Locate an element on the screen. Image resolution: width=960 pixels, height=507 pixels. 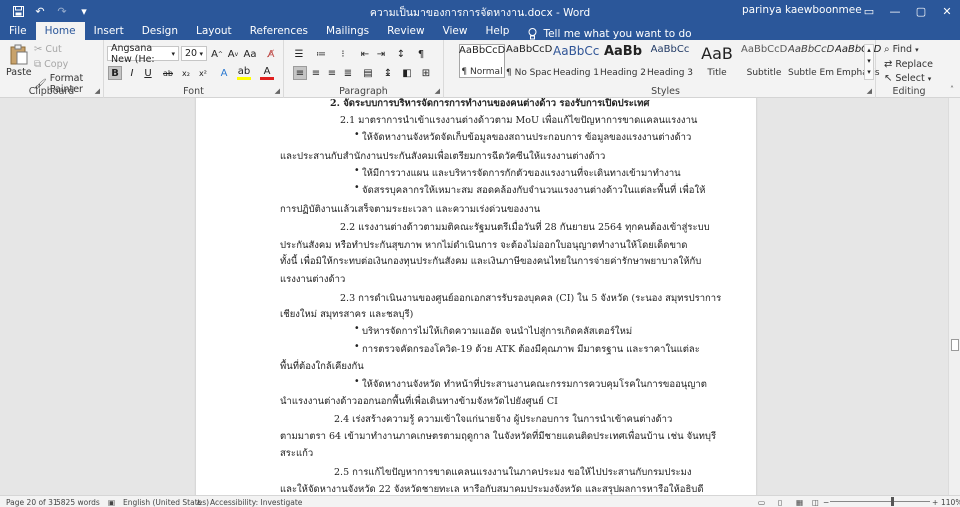
page-count: Page 20 of 31 is located at coordinates (32, 502).